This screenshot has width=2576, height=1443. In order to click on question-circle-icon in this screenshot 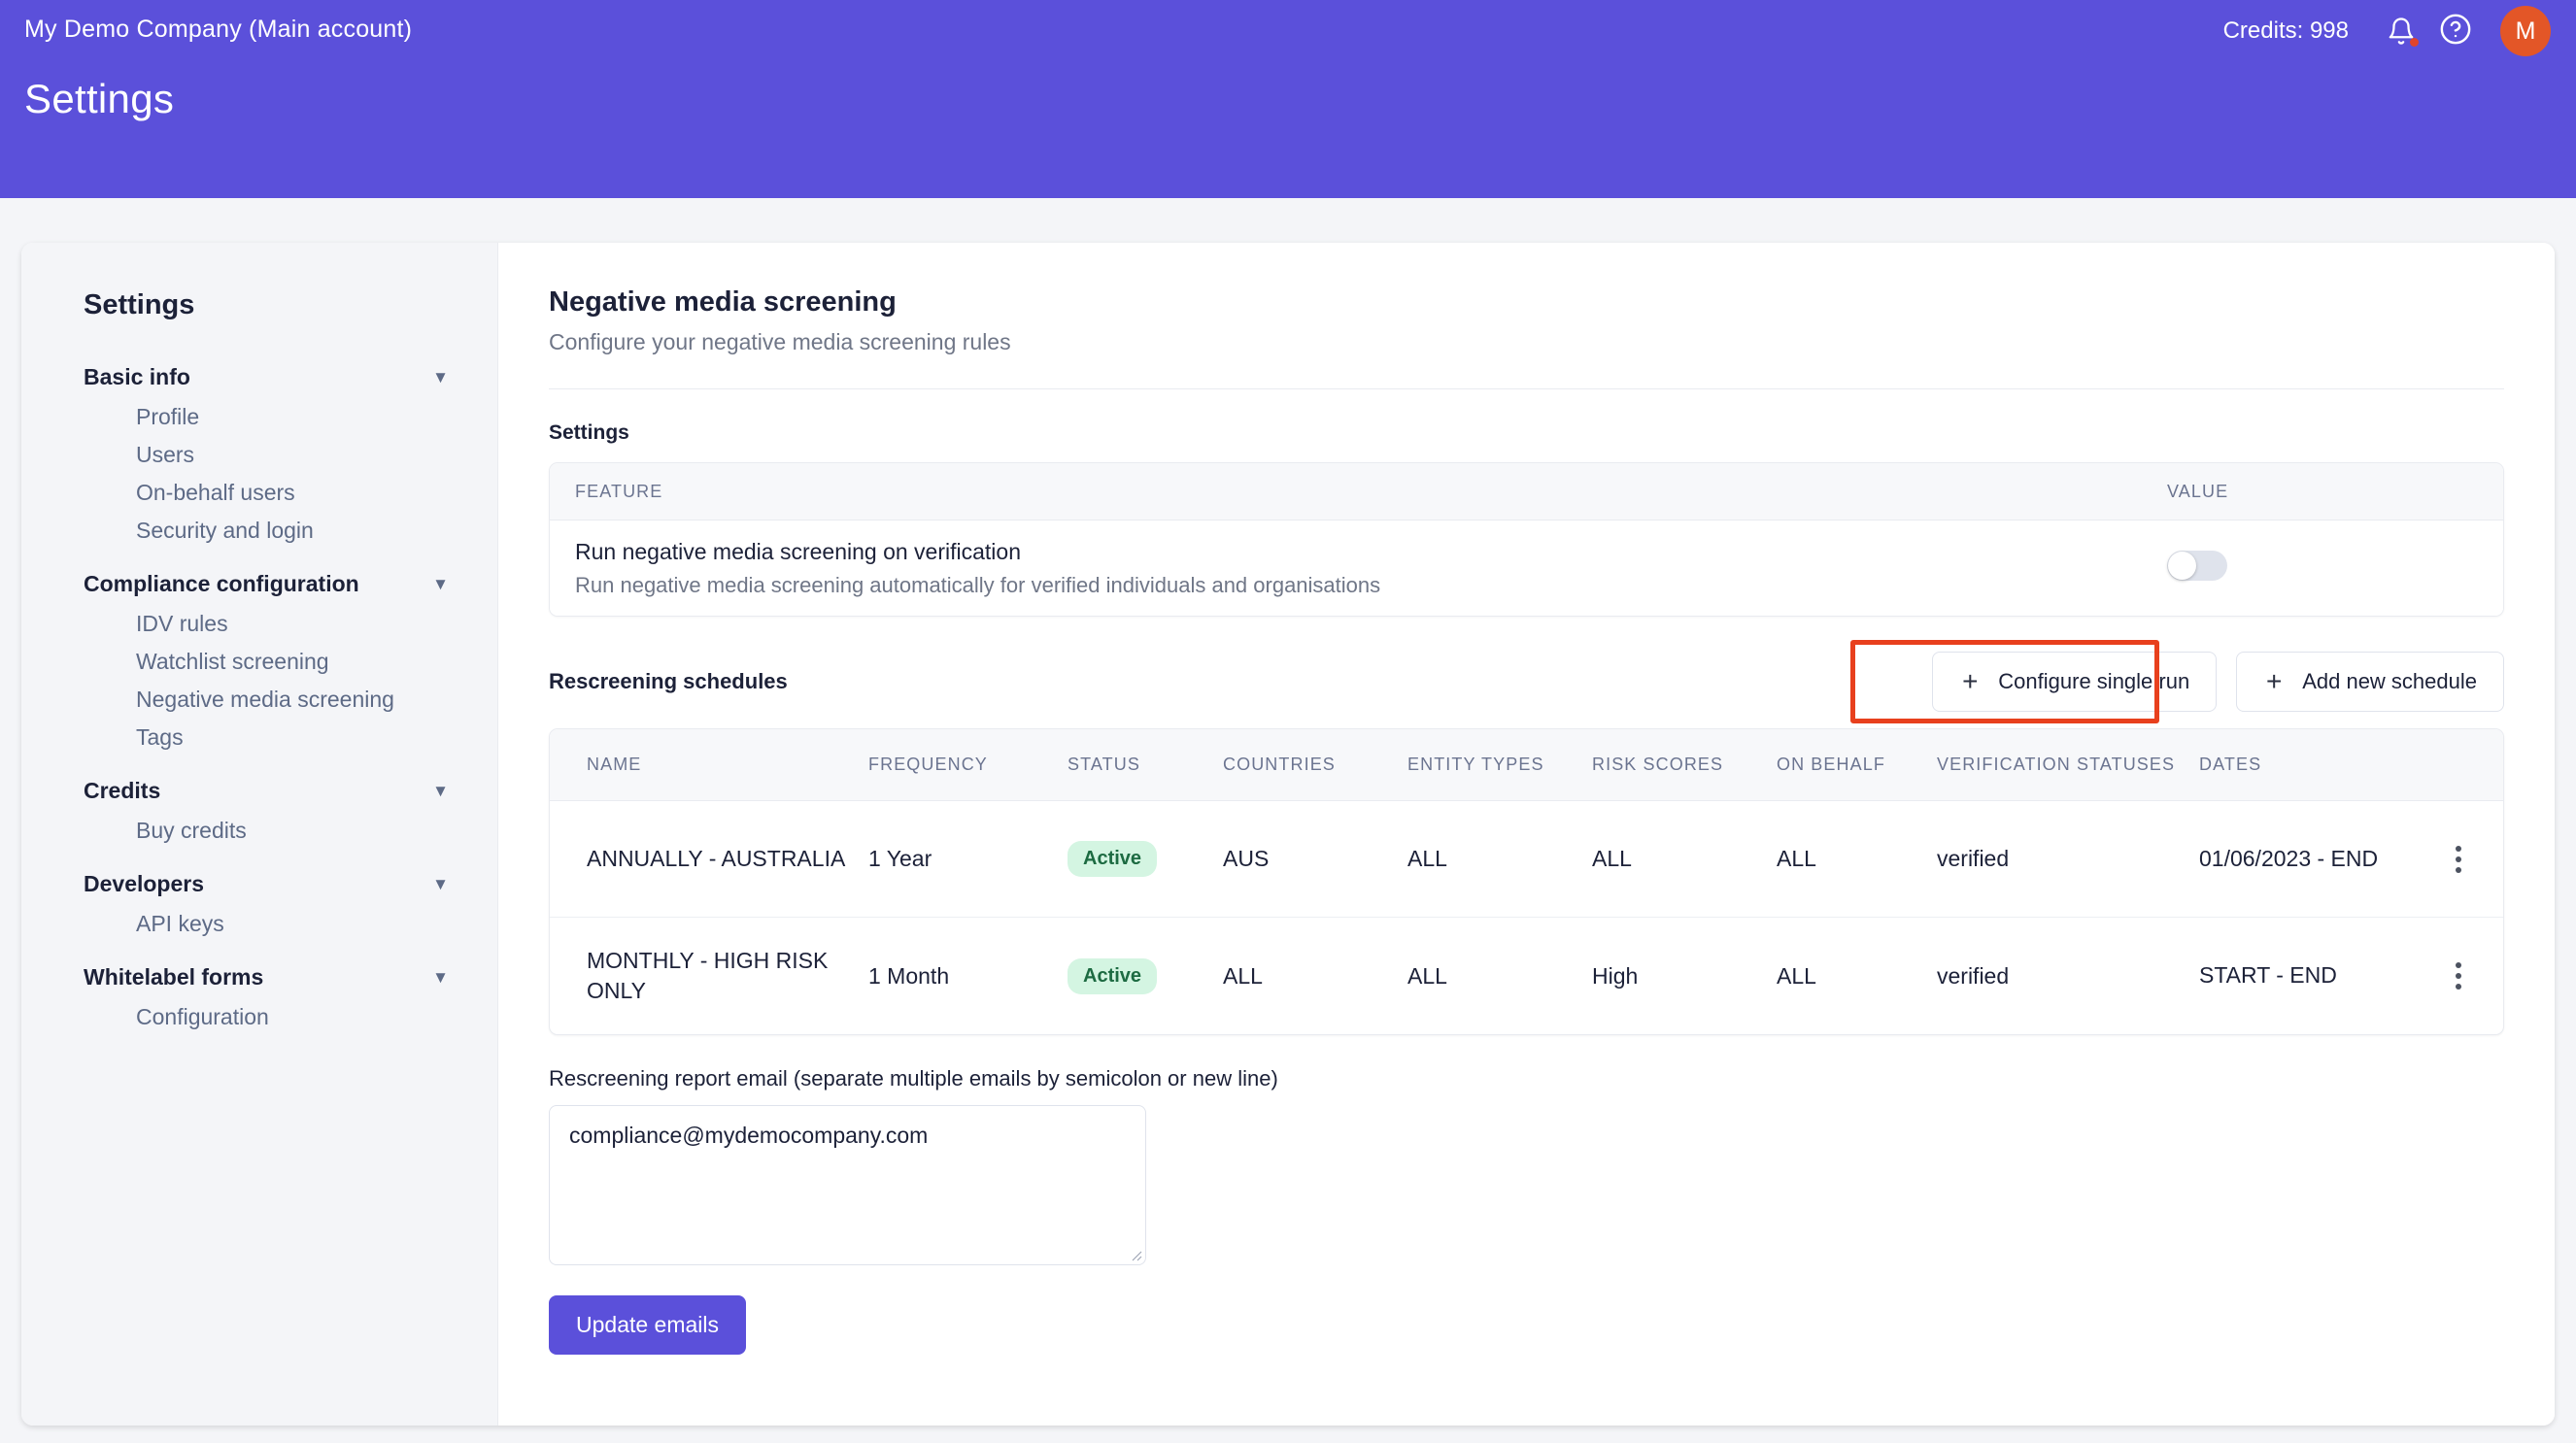, I will do `click(2455, 31)`.